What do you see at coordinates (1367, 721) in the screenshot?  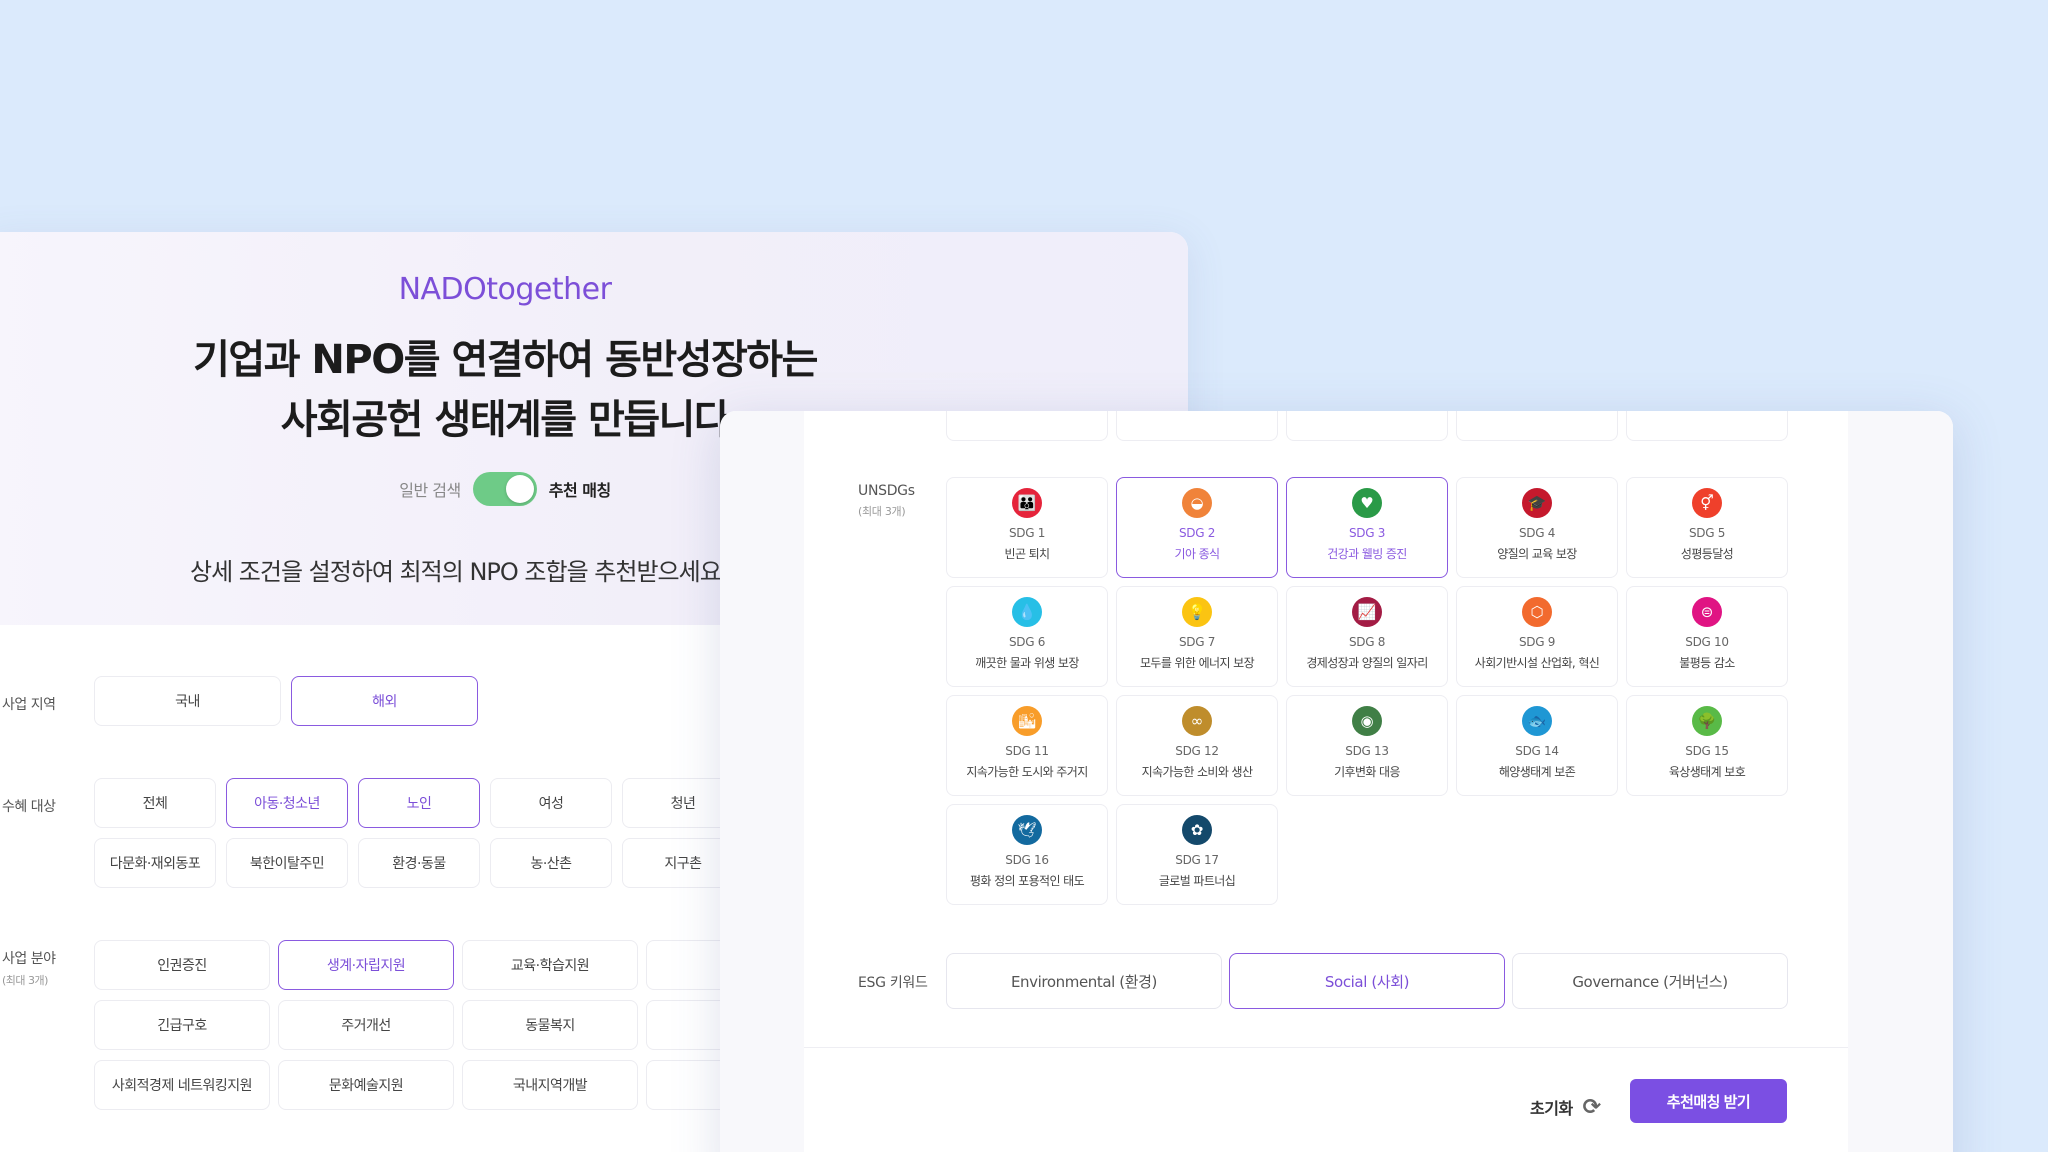 I see `eye-globe-icon: ◉` at bounding box center [1367, 721].